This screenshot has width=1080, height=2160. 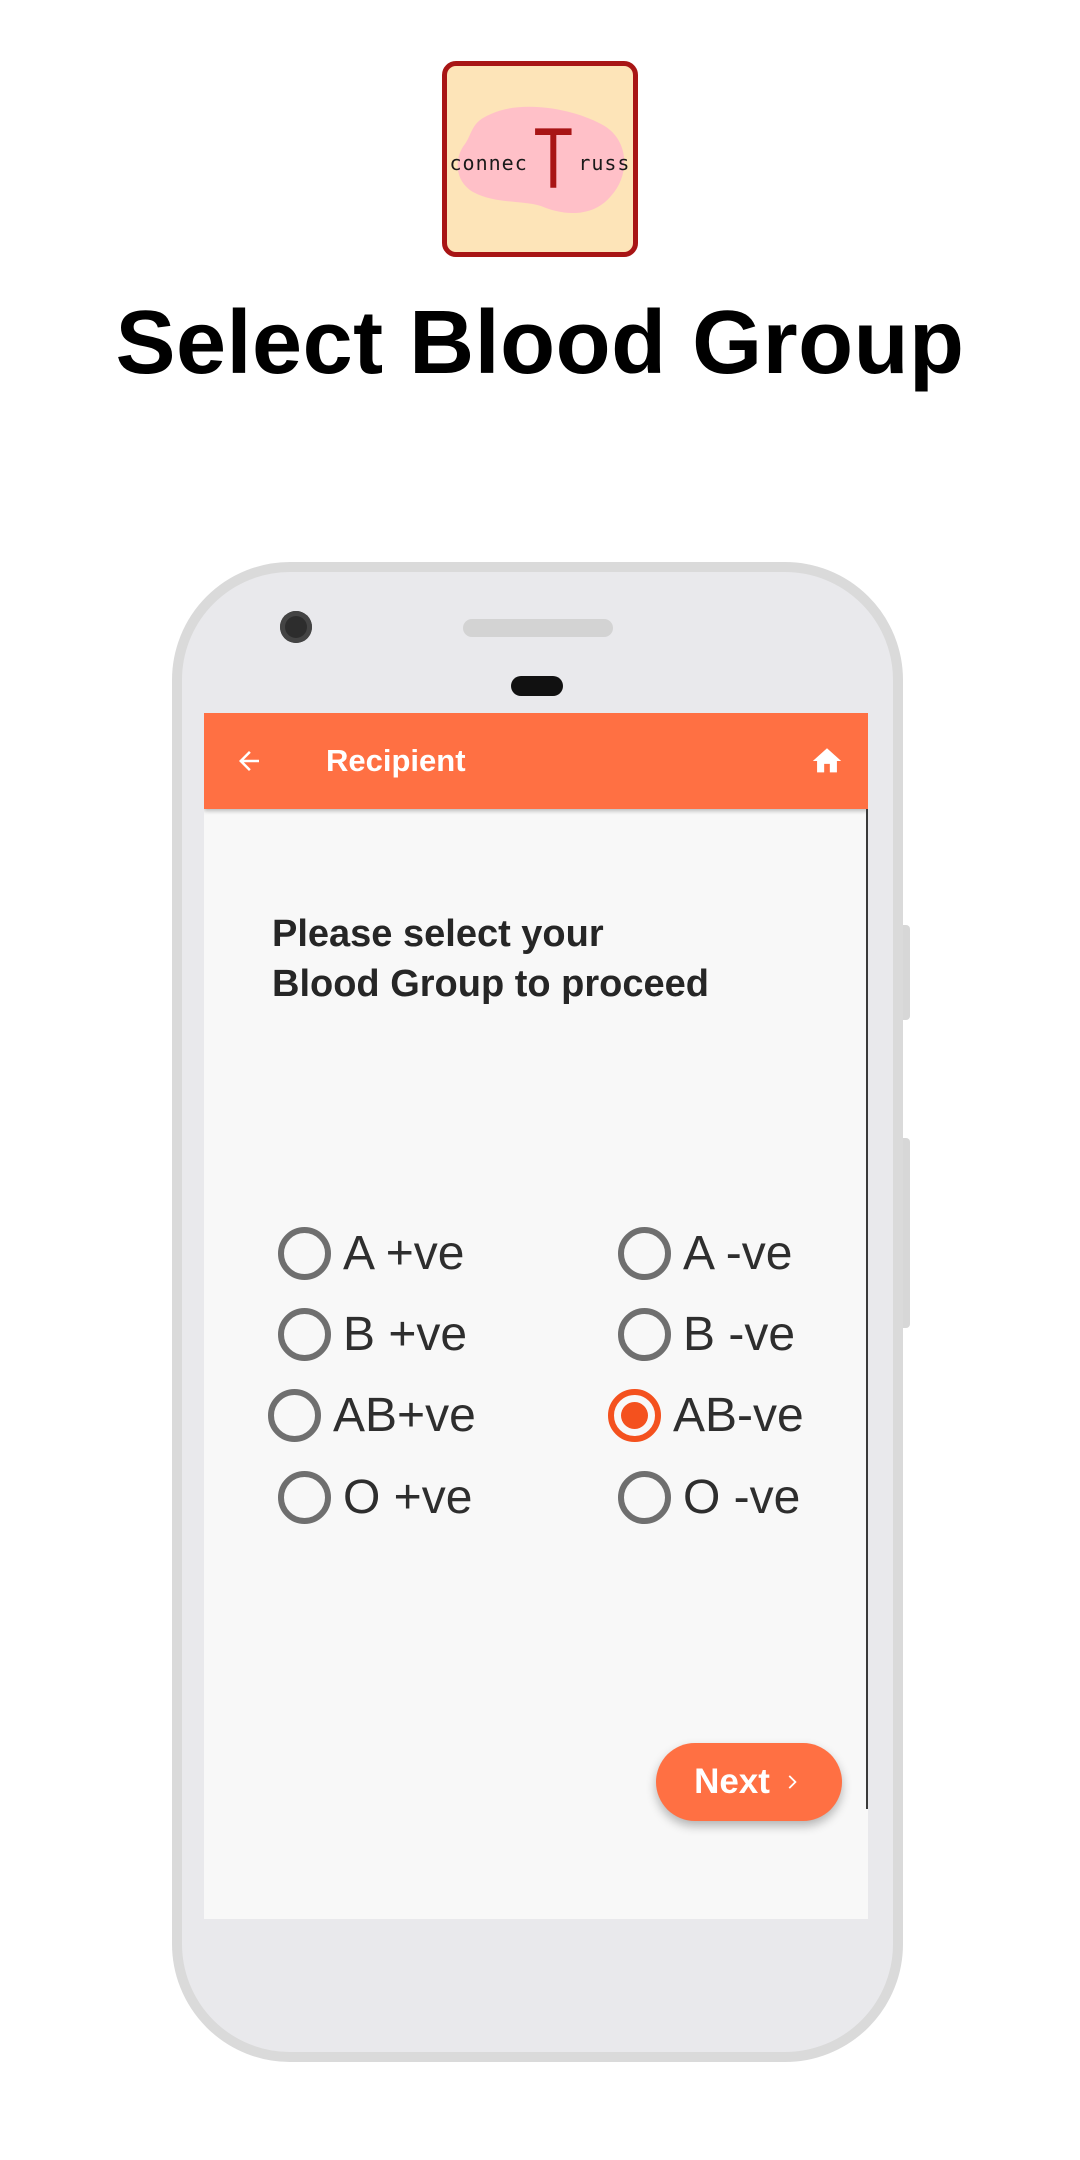 What do you see at coordinates (742, 1497) in the screenshot?
I see `radio-label: O -ve` at bounding box center [742, 1497].